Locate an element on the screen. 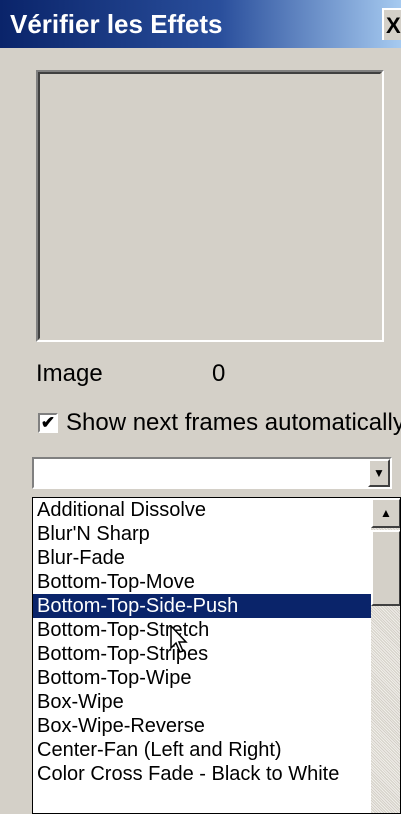 The height and width of the screenshot is (814, 401). list-item: Blur-Fade is located at coordinates (202, 558).